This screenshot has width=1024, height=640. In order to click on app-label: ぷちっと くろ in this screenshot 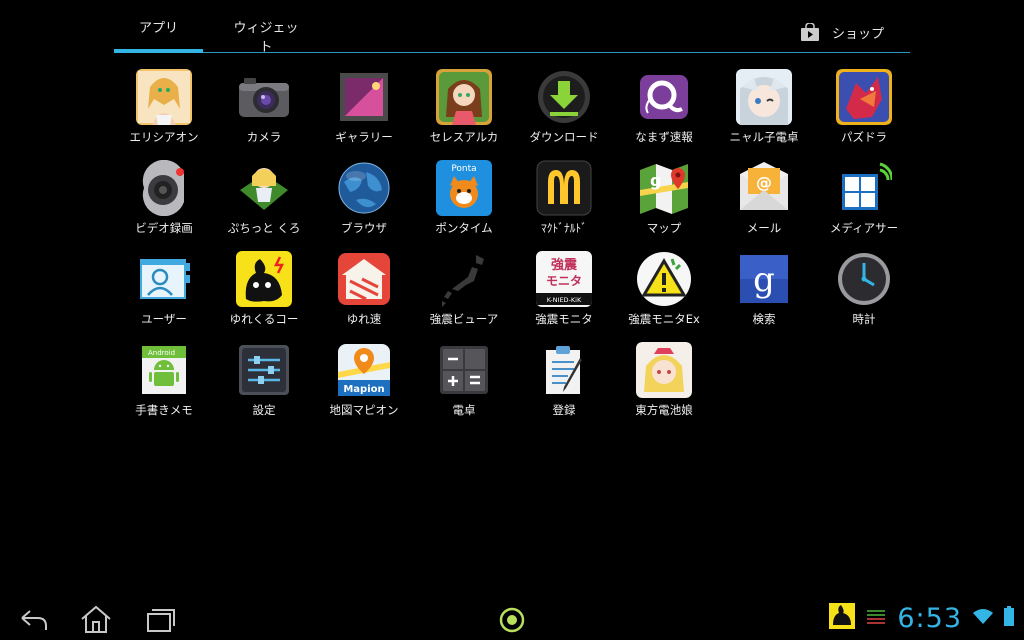, I will do `click(264, 228)`.